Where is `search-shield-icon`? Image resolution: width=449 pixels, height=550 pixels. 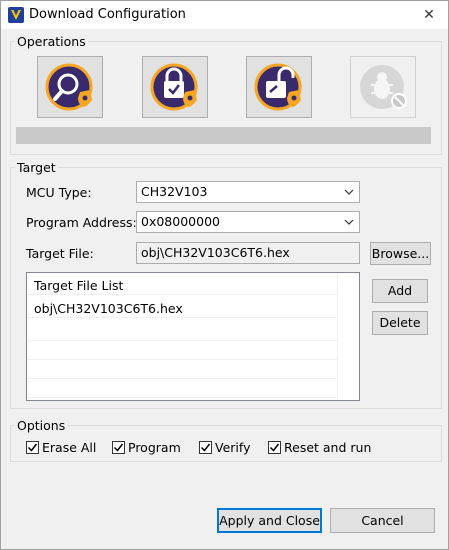 search-shield-icon is located at coordinates (69, 87).